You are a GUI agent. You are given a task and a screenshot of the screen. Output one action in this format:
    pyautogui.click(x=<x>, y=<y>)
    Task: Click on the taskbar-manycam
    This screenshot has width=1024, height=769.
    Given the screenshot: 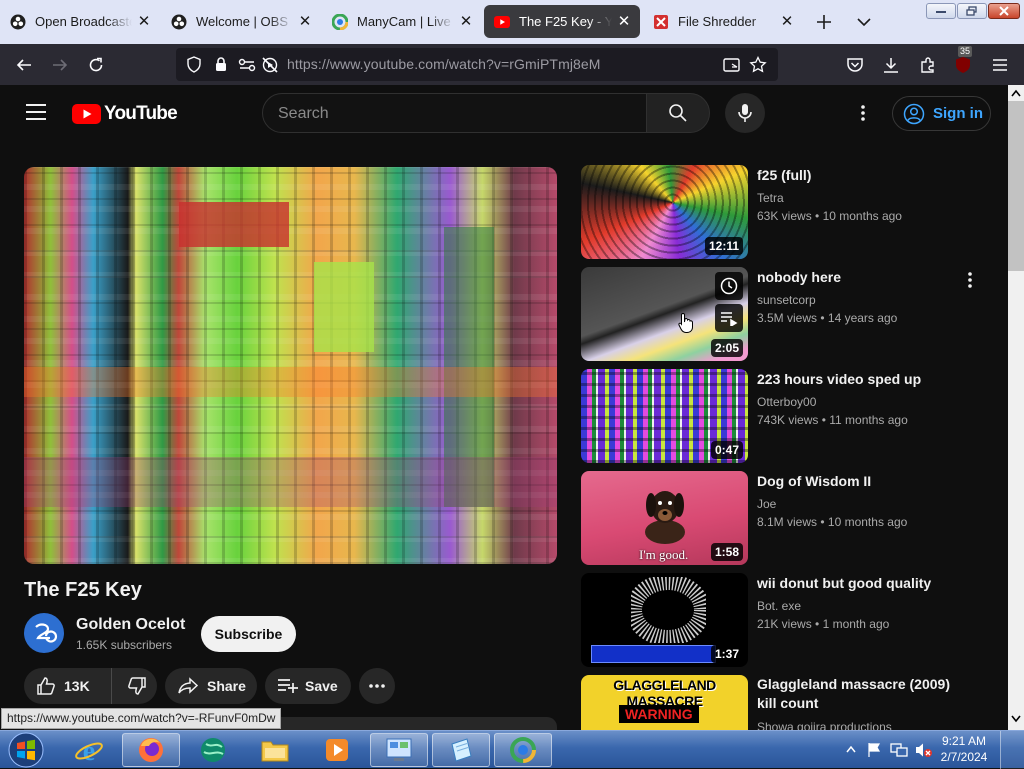 What is the action you would take?
    pyautogui.click(x=523, y=750)
    